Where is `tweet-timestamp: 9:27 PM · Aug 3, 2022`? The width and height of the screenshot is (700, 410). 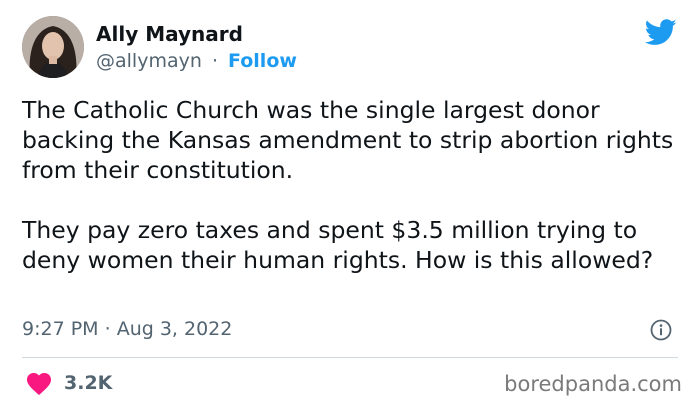 tweet-timestamp: 9:27 PM · Aug 3, 2022 is located at coordinates (127, 329).